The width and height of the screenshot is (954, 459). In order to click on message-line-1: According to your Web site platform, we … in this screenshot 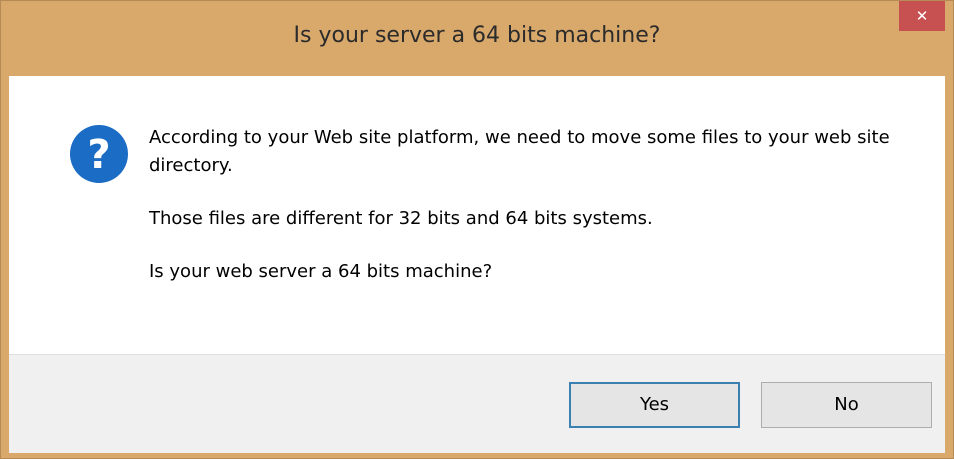, I will do `click(519, 151)`.